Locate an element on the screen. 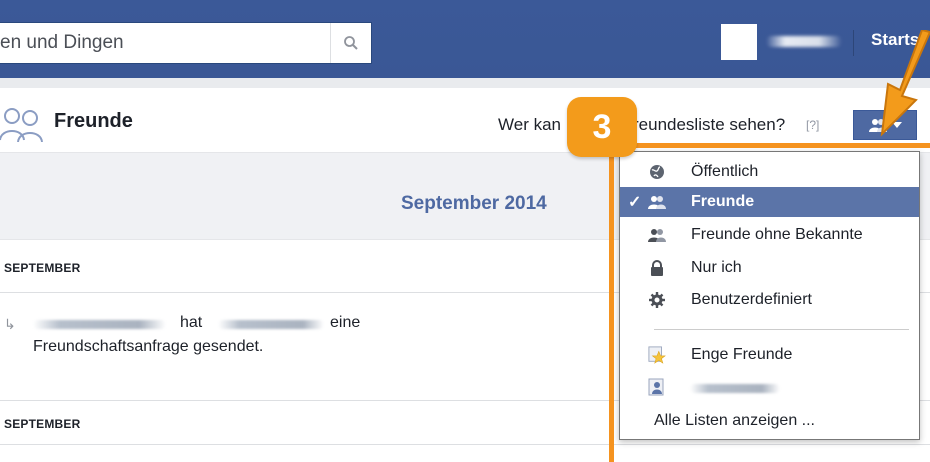 Image resolution: width=930 pixels, height=462 pixels. search-button is located at coordinates (350, 43).